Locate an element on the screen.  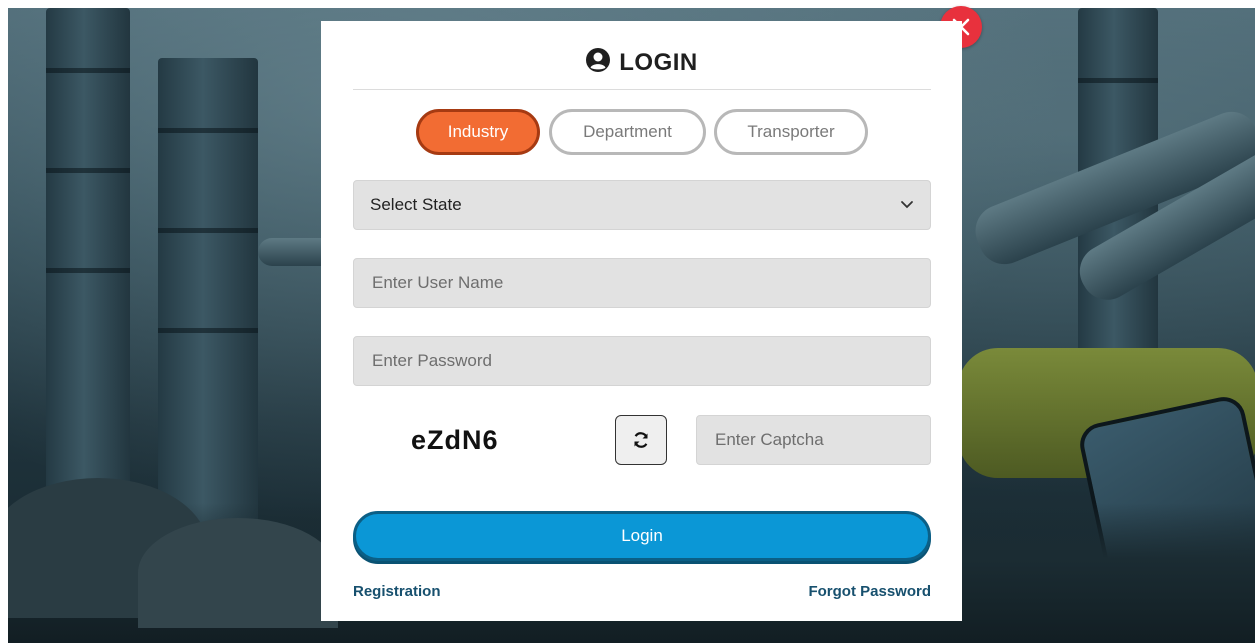
tab-department: Department is located at coordinates (627, 132).